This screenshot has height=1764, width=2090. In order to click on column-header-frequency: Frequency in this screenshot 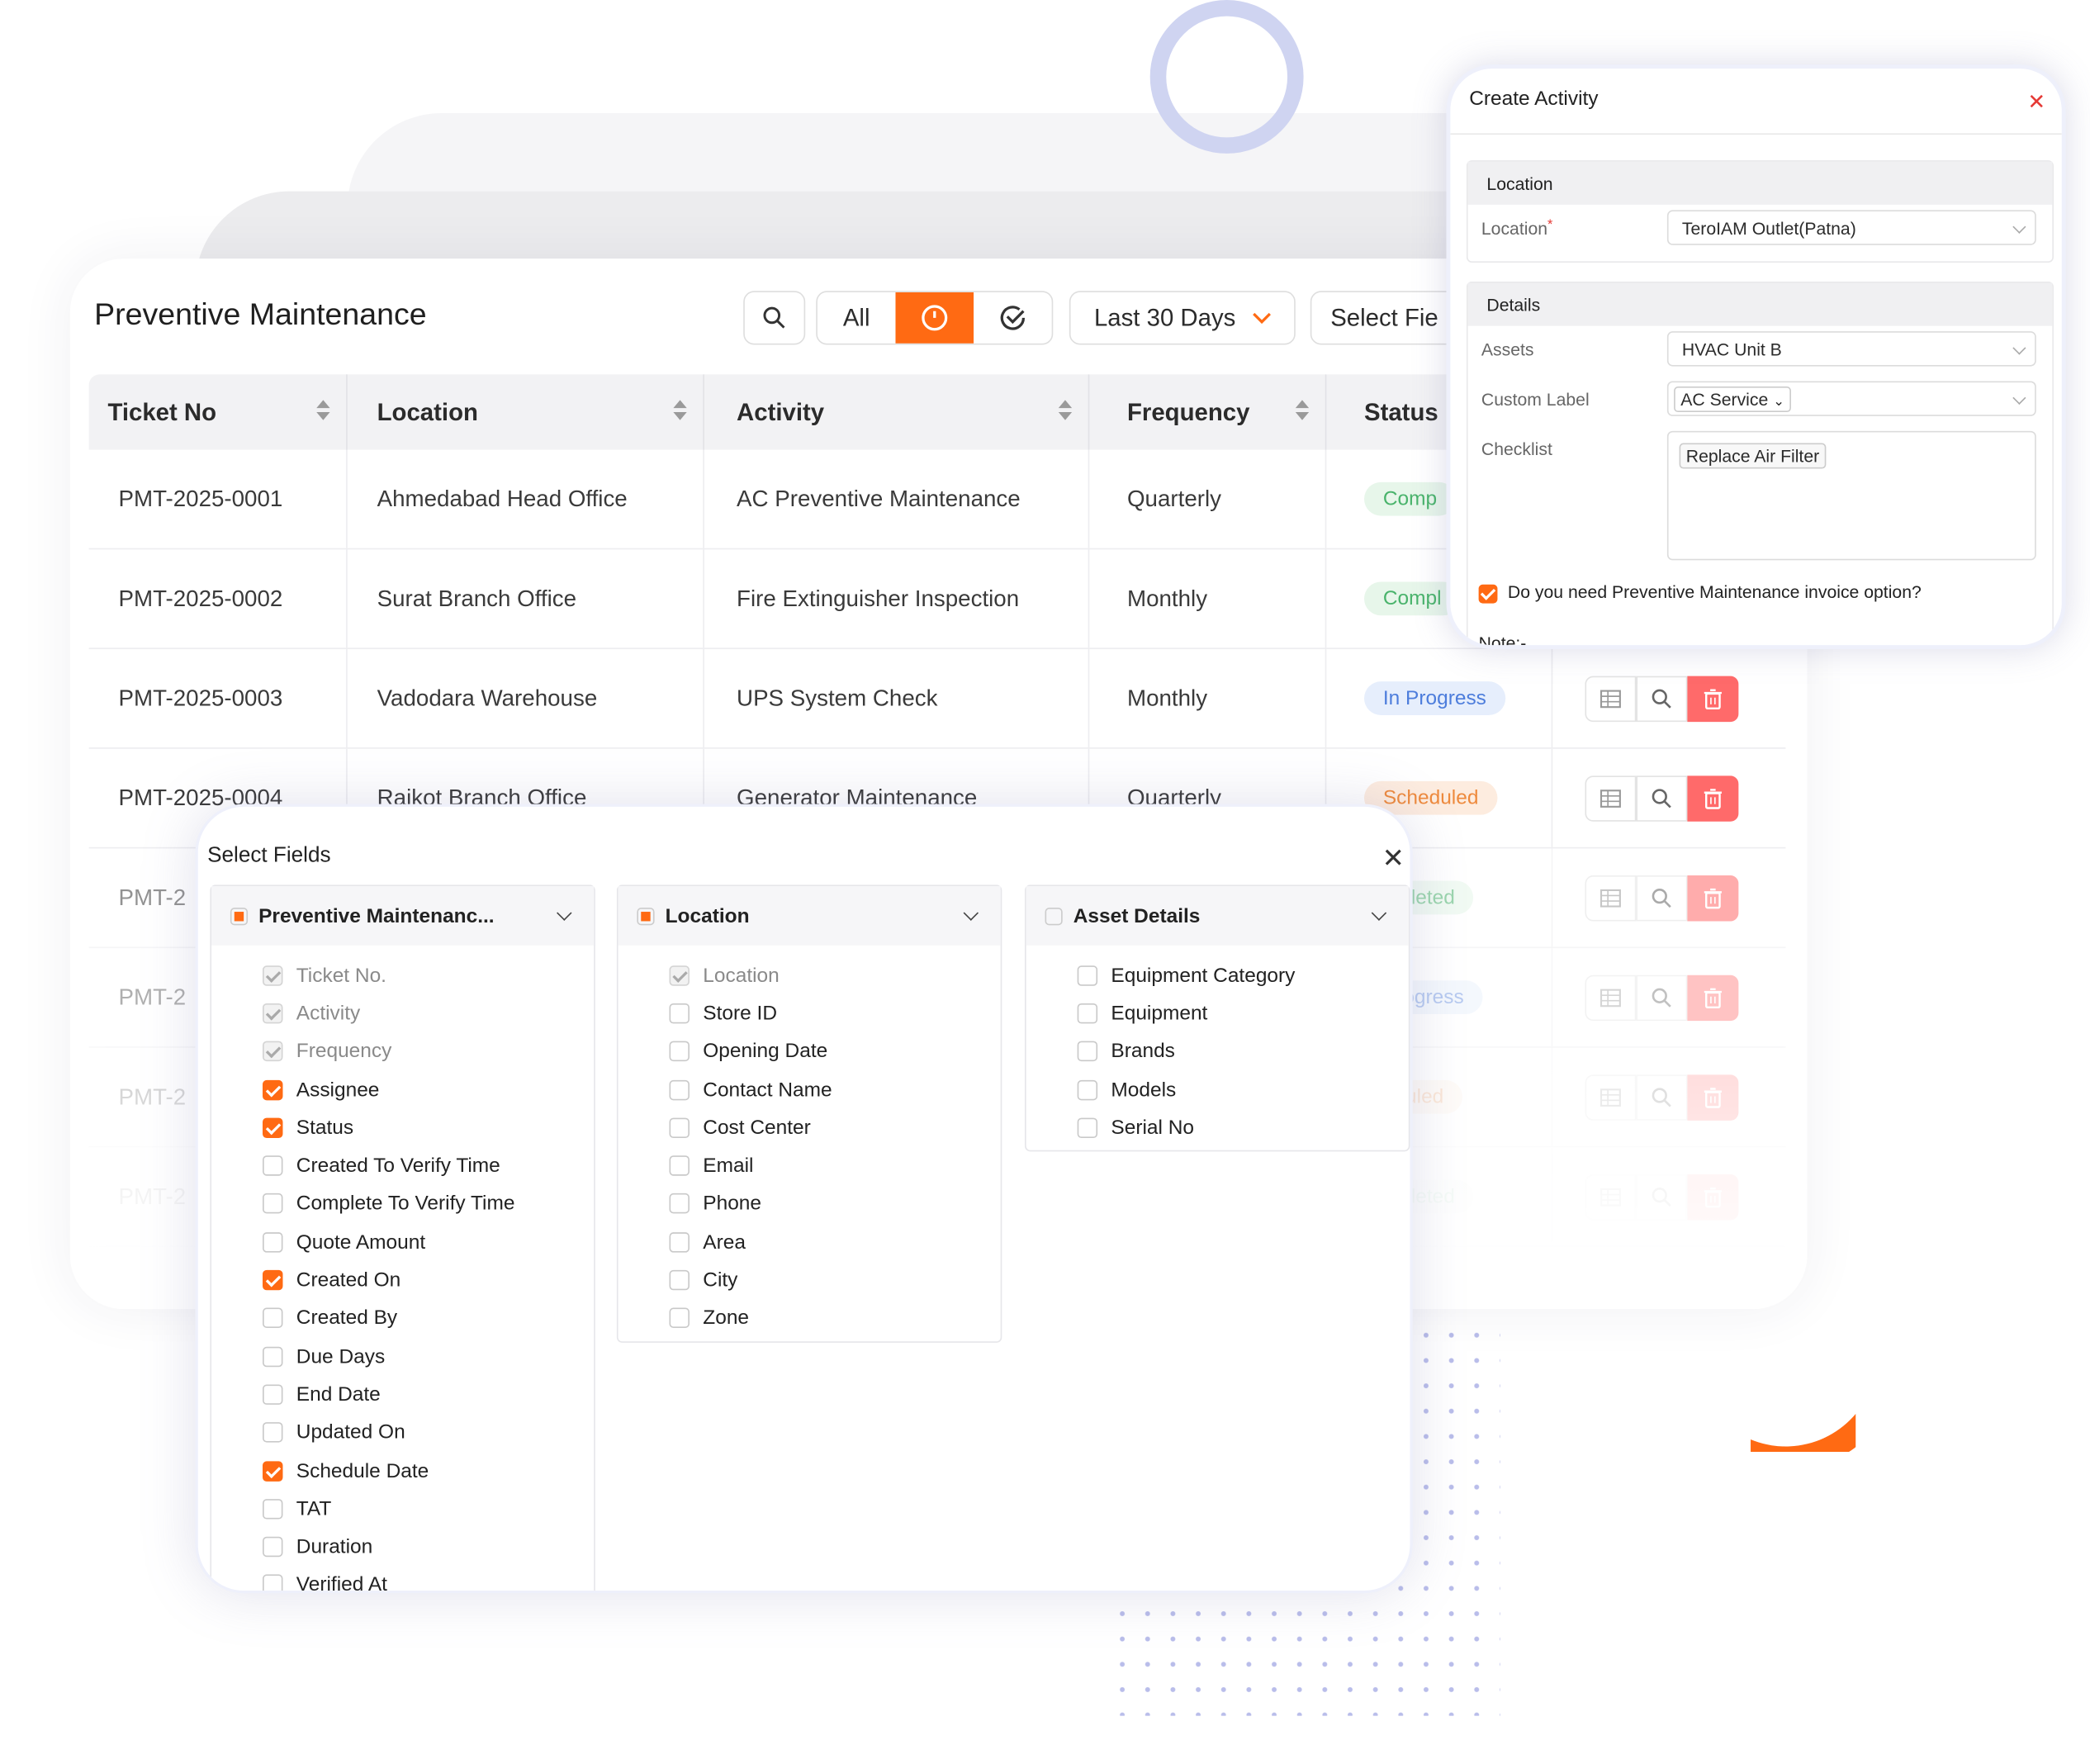, I will do `click(1208, 412)`.